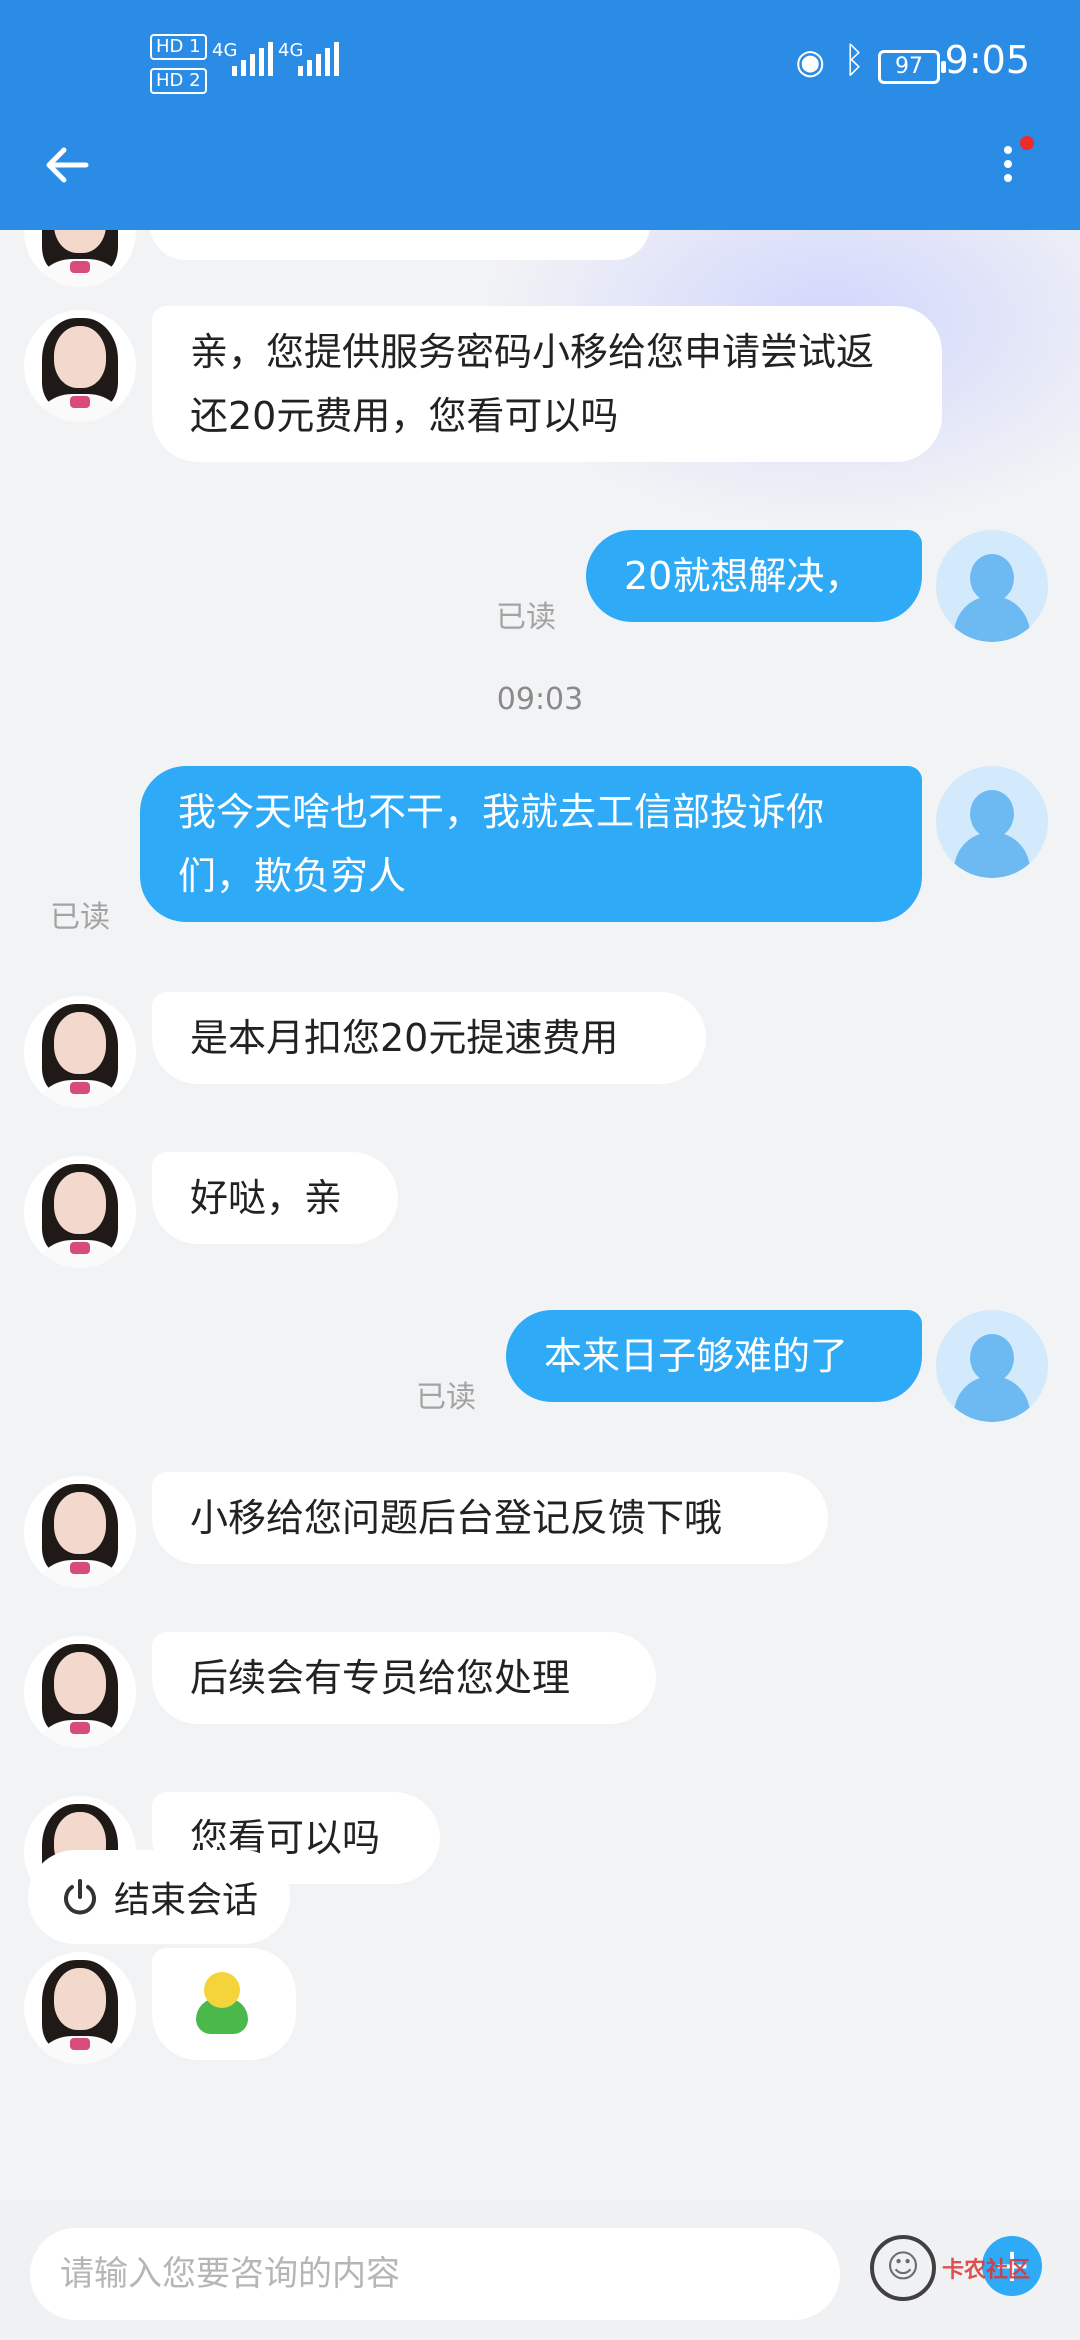  What do you see at coordinates (714, 1356) in the screenshot?
I see `message-bubble-user: 本来日子够难的了` at bounding box center [714, 1356].